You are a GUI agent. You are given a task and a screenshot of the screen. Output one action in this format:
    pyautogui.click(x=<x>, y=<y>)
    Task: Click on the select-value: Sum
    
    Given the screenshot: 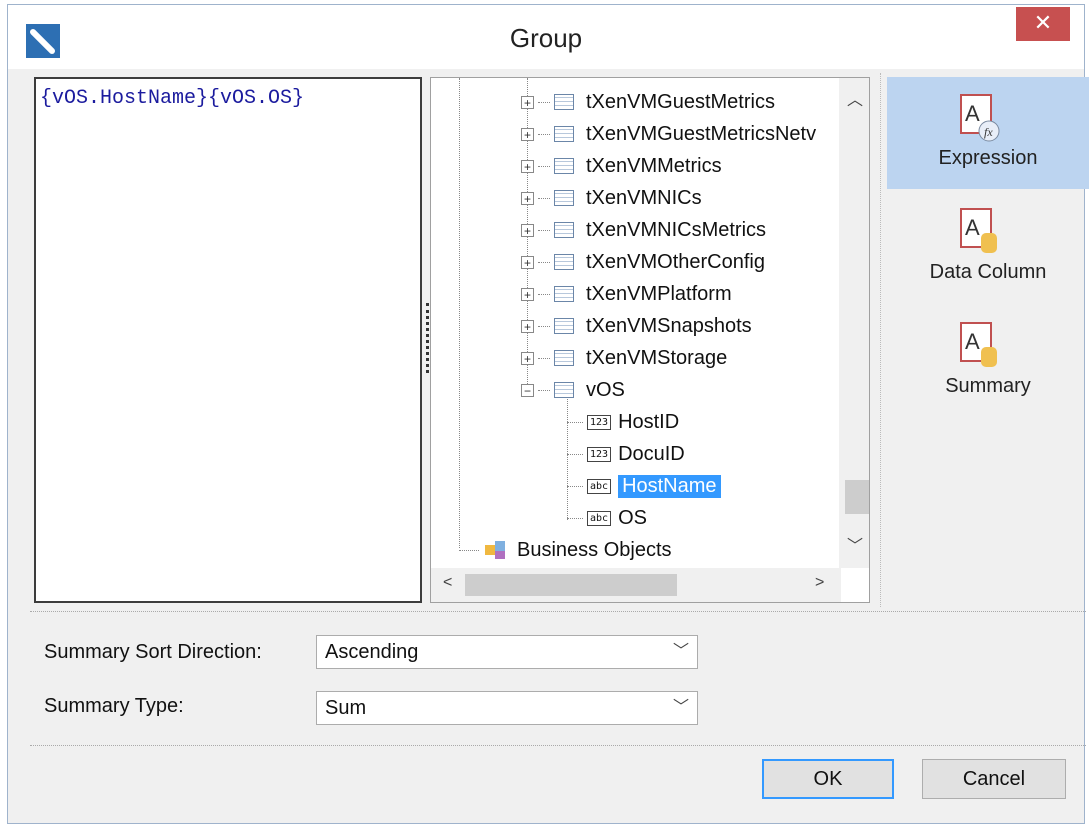 What is the action you would take?
    pyautogui.click(x=346, y=708)
    